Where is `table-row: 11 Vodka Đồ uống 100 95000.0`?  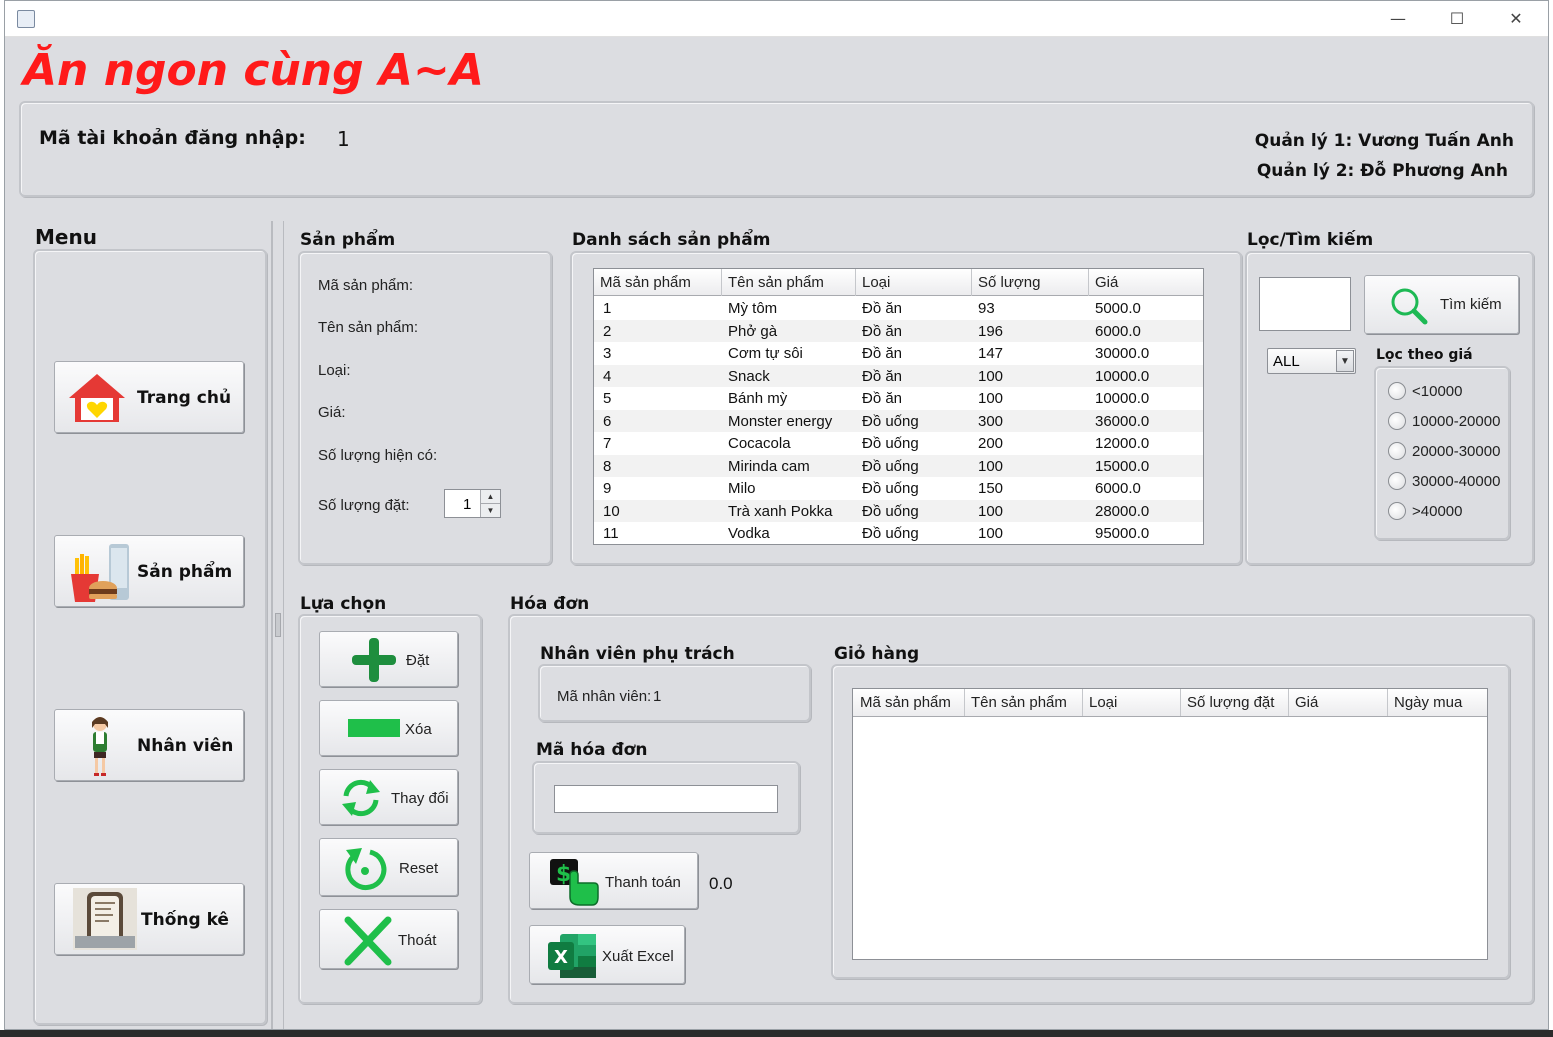 table-row: 11 Vodka Đồ uống 100 95000.0 is located at coordinates (898, 533).